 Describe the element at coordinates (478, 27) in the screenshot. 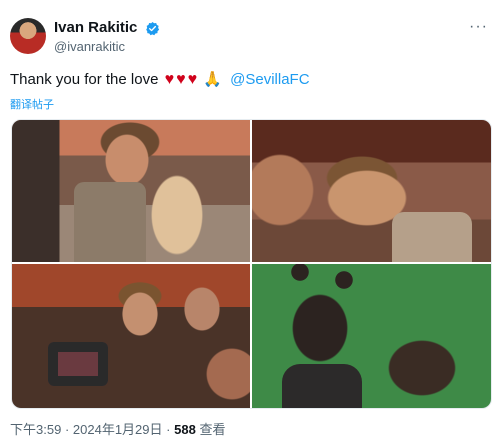

I see `more-options-icon: ···` at that location.